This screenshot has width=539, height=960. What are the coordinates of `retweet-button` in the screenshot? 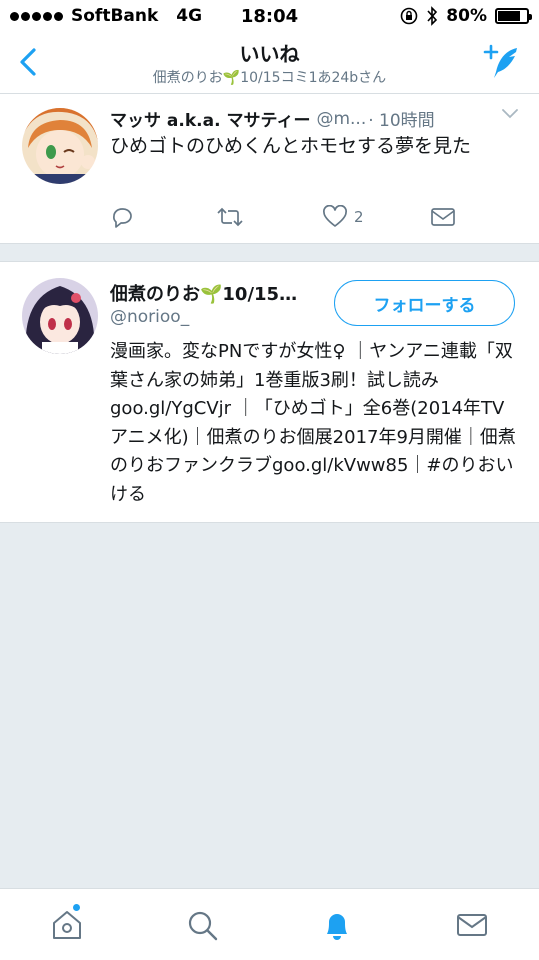 It's located at (230, 217).